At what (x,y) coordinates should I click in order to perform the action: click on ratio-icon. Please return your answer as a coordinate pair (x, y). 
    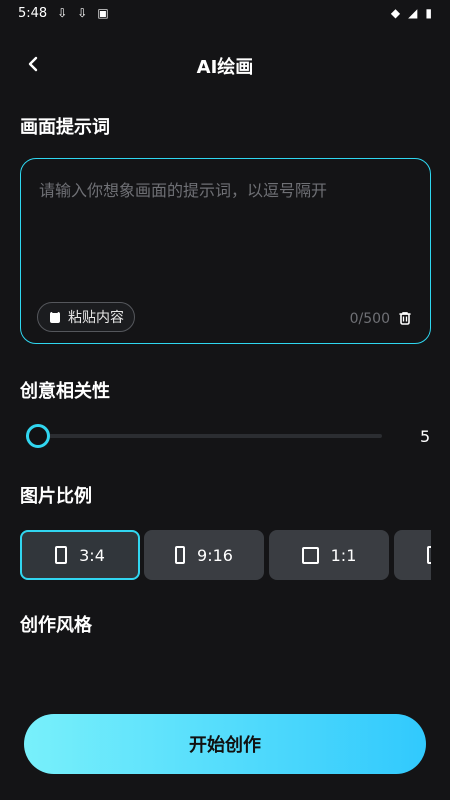
    Looking at the image, I should click on (429, 555).